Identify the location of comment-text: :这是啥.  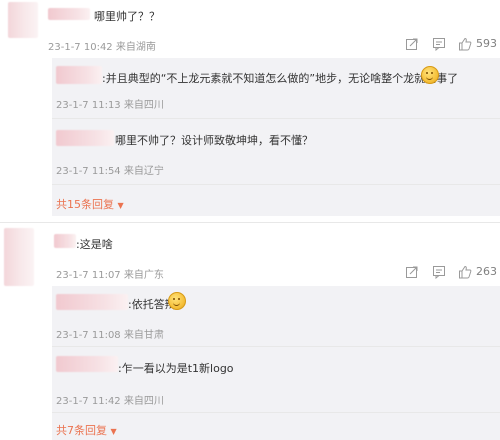
(94, 244).